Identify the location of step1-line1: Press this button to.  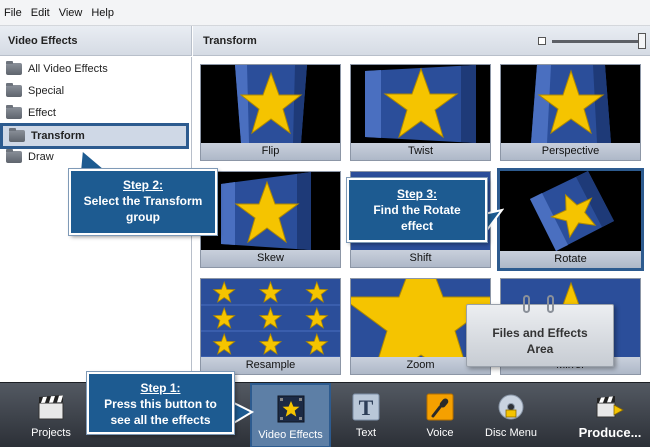
(160, 404).